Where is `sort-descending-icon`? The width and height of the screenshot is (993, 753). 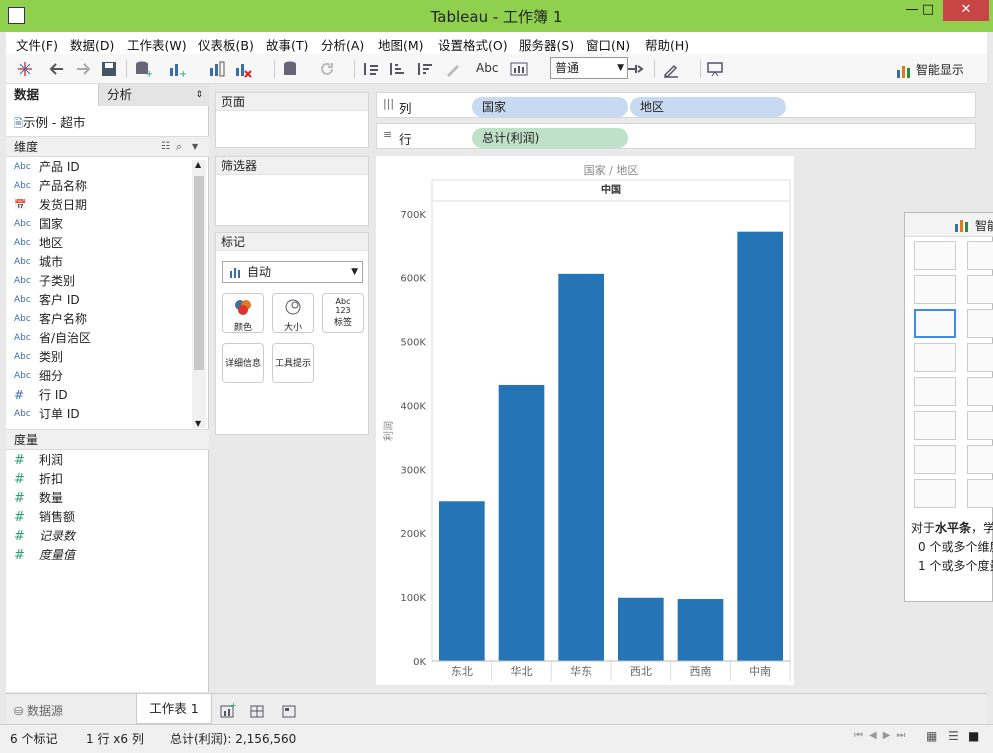
sort-descending-icon is located at coordinates (425, 69).